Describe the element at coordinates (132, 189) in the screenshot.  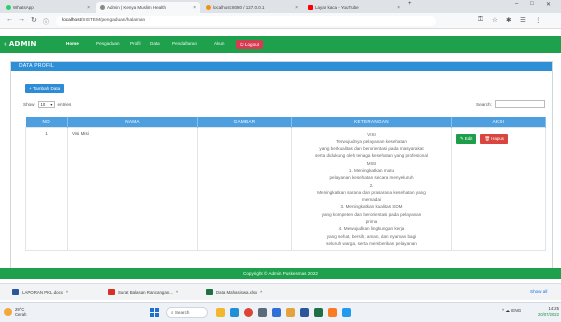
I see `cell-nama: Visi Misi` at that location.